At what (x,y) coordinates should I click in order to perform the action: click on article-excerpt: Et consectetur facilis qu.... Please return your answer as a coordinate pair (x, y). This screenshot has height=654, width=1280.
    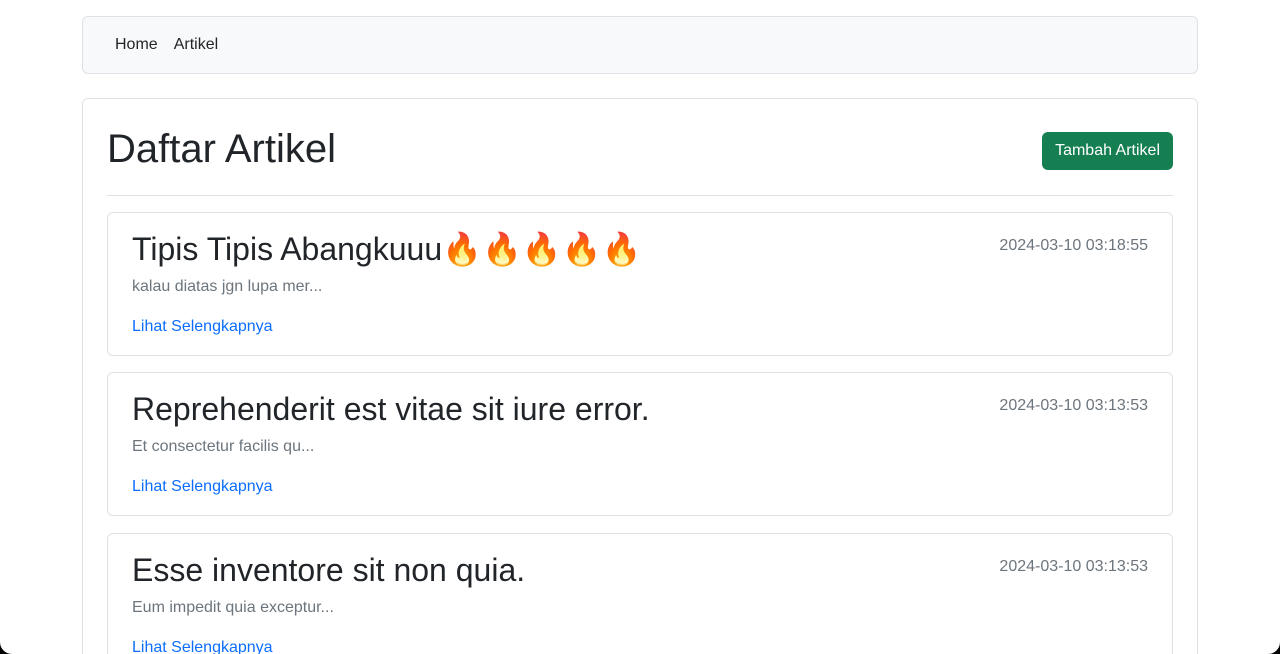
    Looking at the image, I should click on (223, 446).